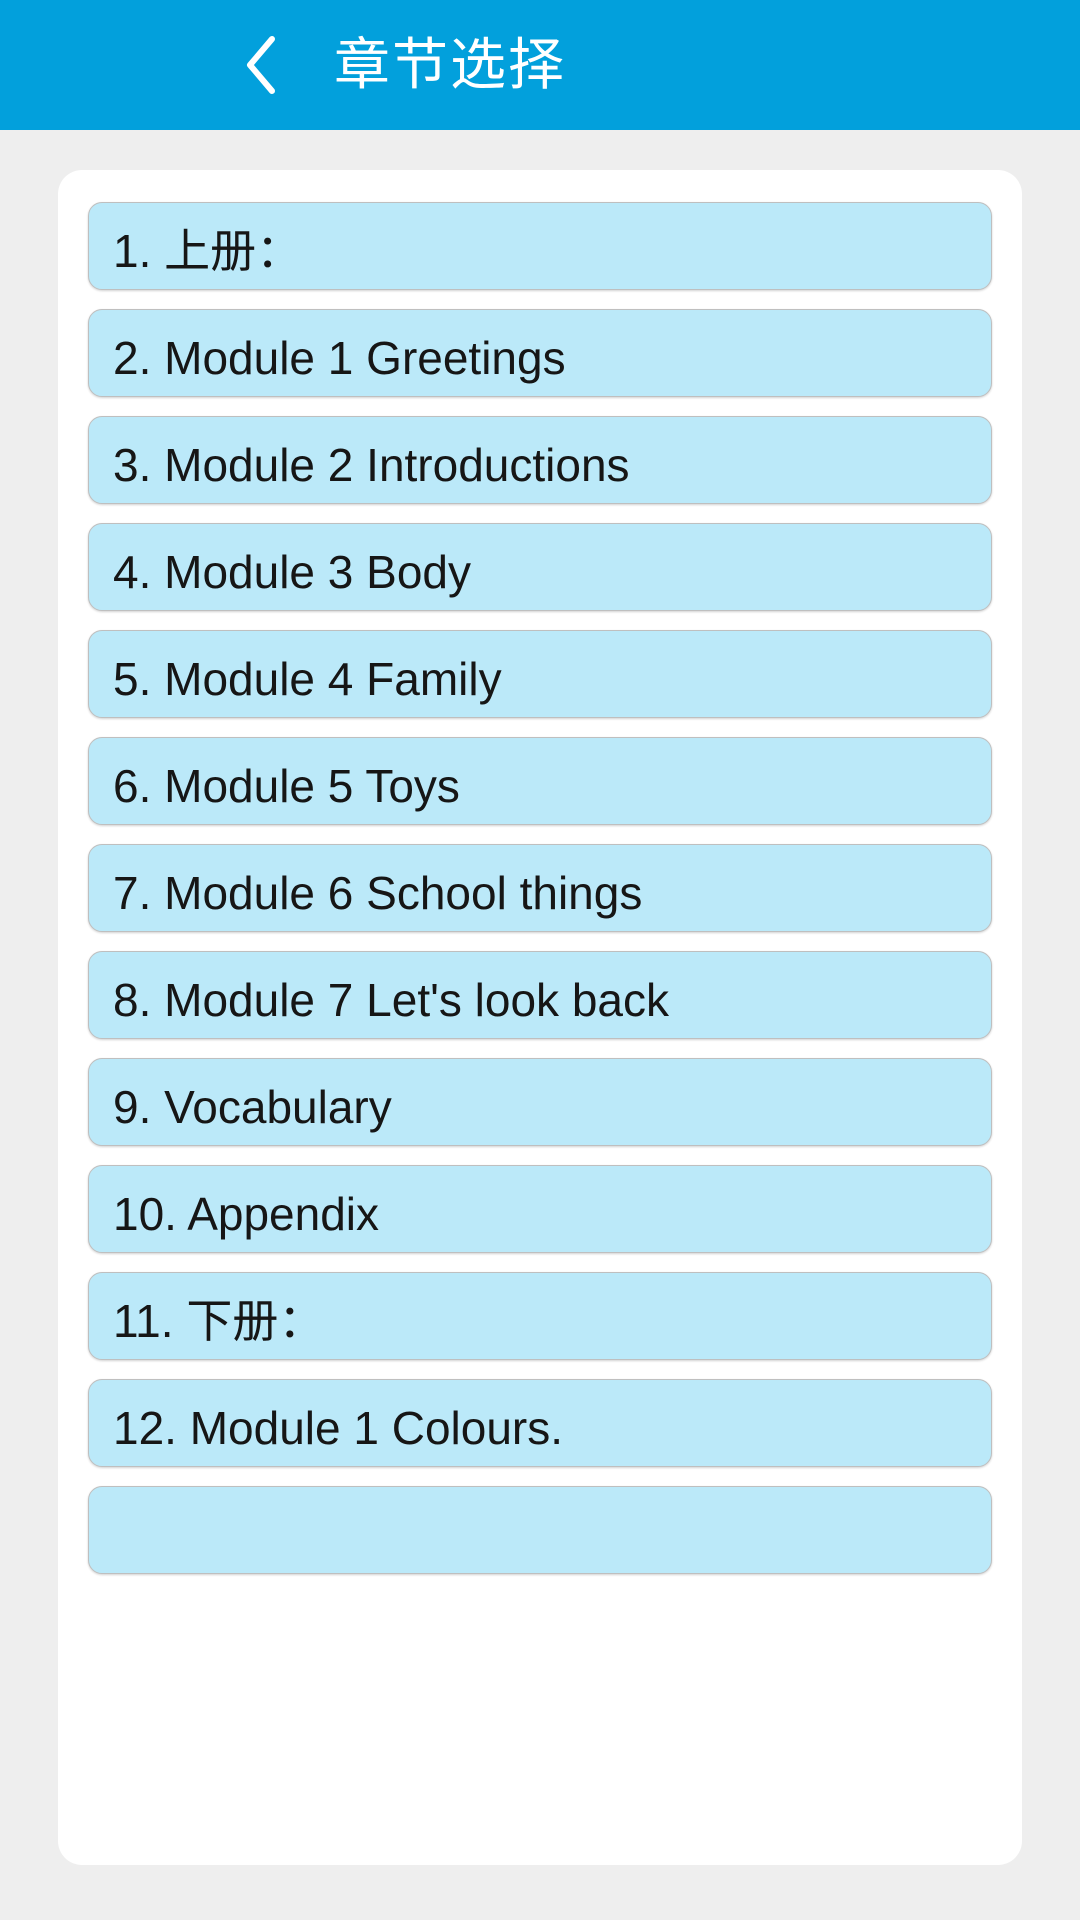  Describe the element at coordinates (540, 1209) in the screenshot. I see `chapter-list-item: 10. Appendix` at that location.